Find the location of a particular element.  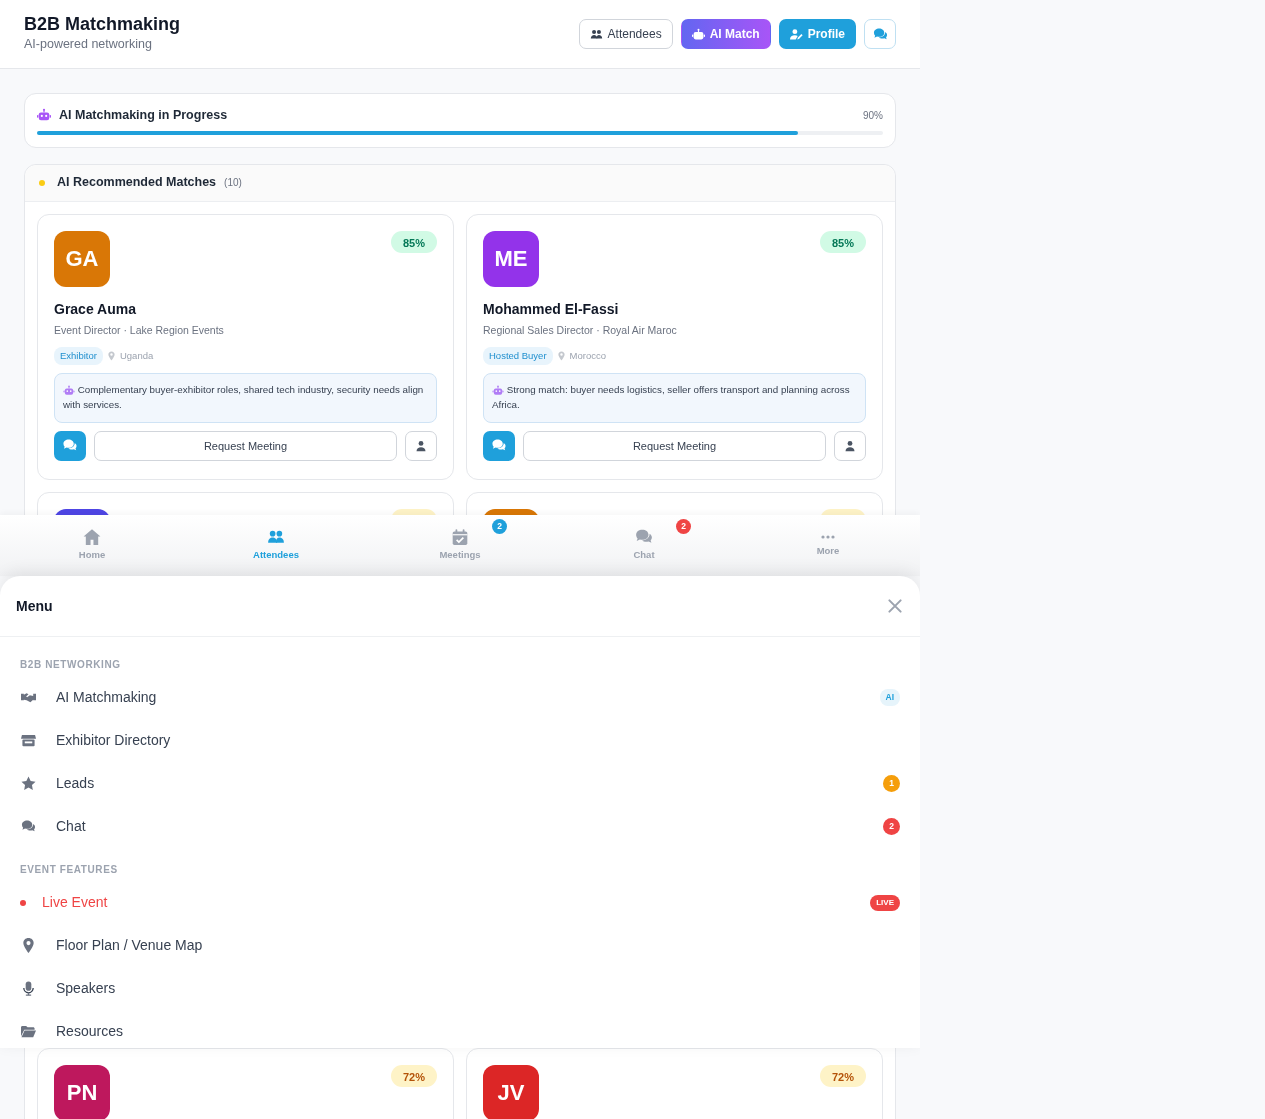

attendees-button: Attendees is located at coordinates (625, 34).